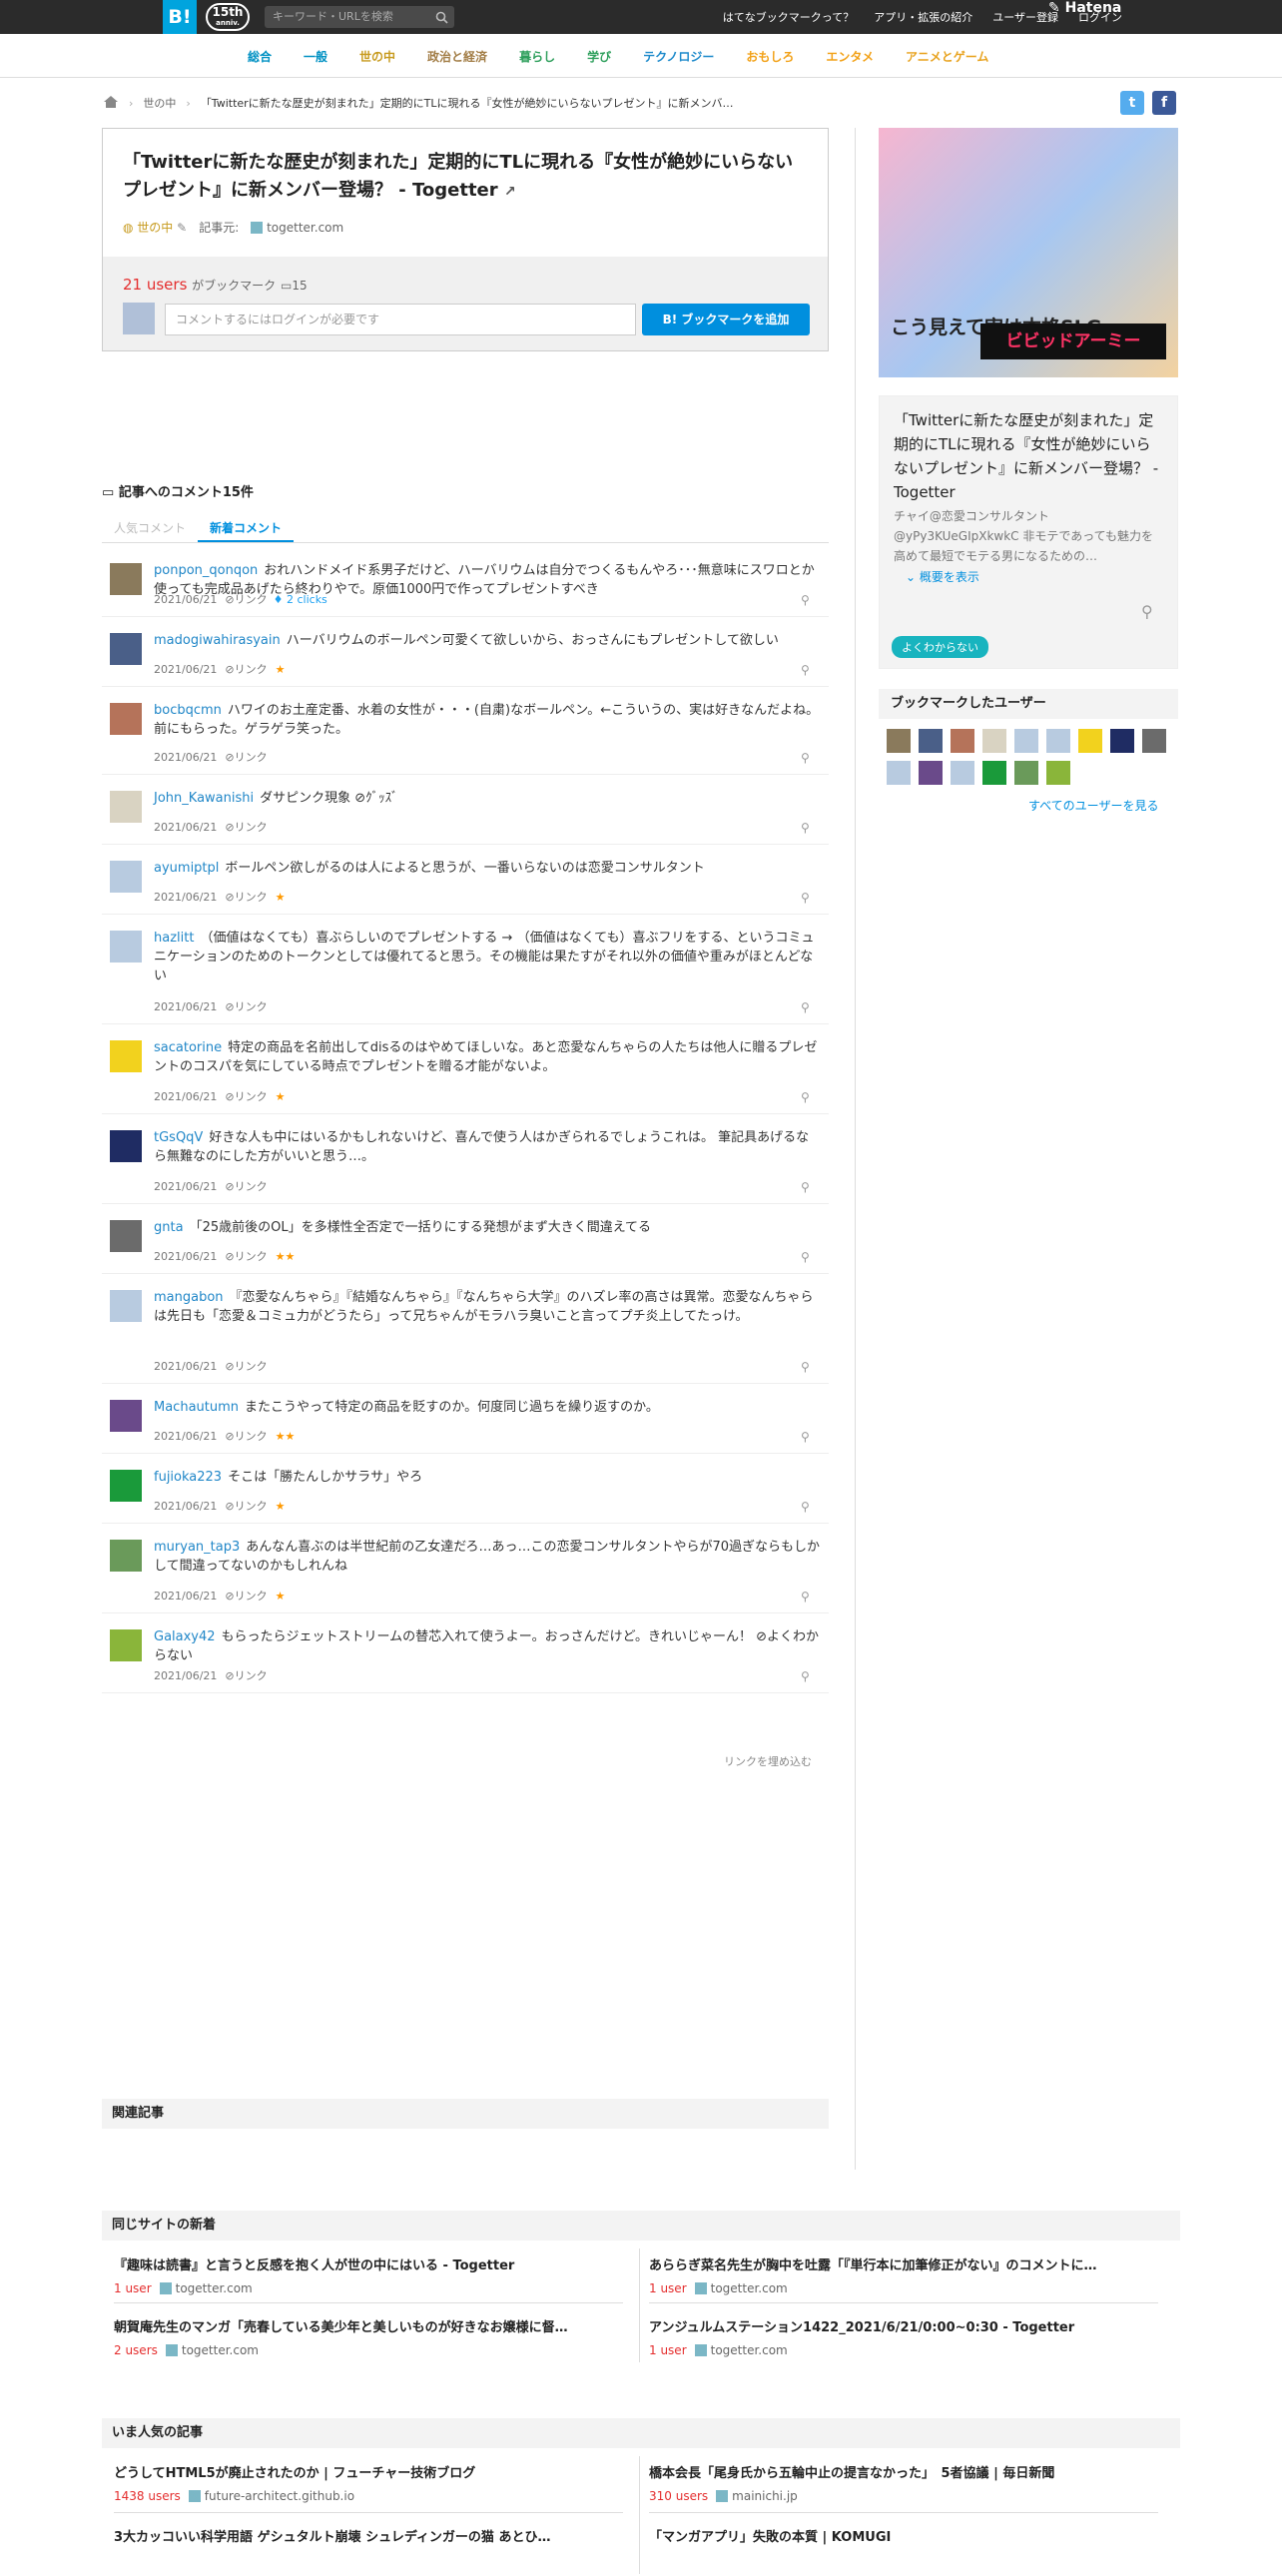 The height and width of the screenshot is (2576, 1282). What do you see at coordinates (923, 17) in the screenshot?
I see `nav-apps: アプリ・拡張の紹介` at bounding box center [923, 17].